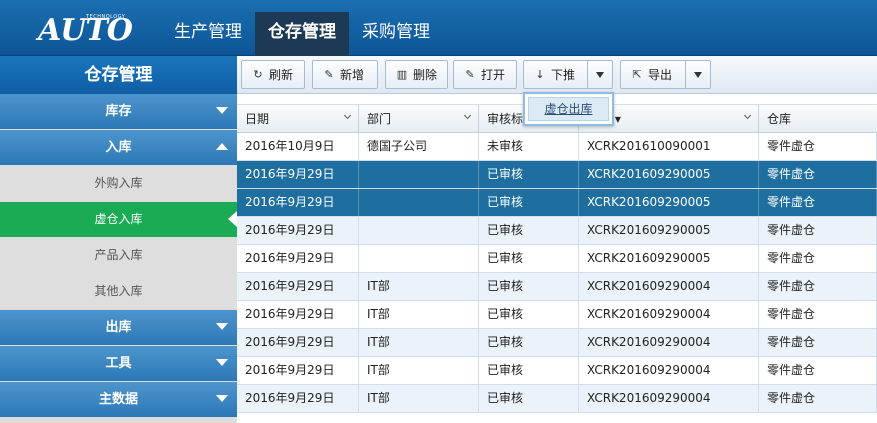 The image size is (877, 423). Describe the element at coordinates (118, 399) in the screenshot. I see `sidebar-group-master-data: 主数据` at that location.